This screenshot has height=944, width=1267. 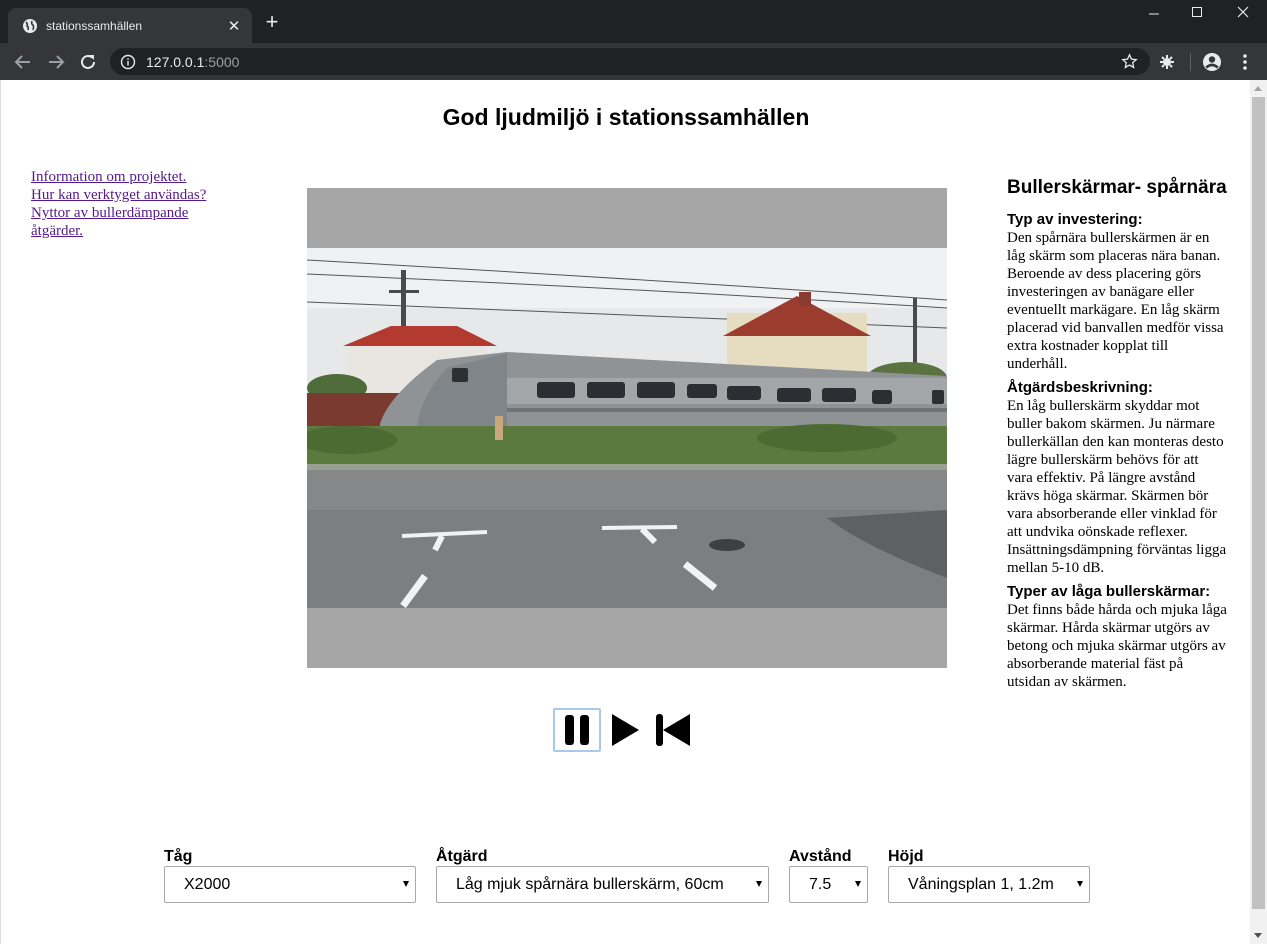 What do you see at coordinates (1190, 62) in the screenshot?
I see `toolbar-divider` at bounding box center [1190, 62].